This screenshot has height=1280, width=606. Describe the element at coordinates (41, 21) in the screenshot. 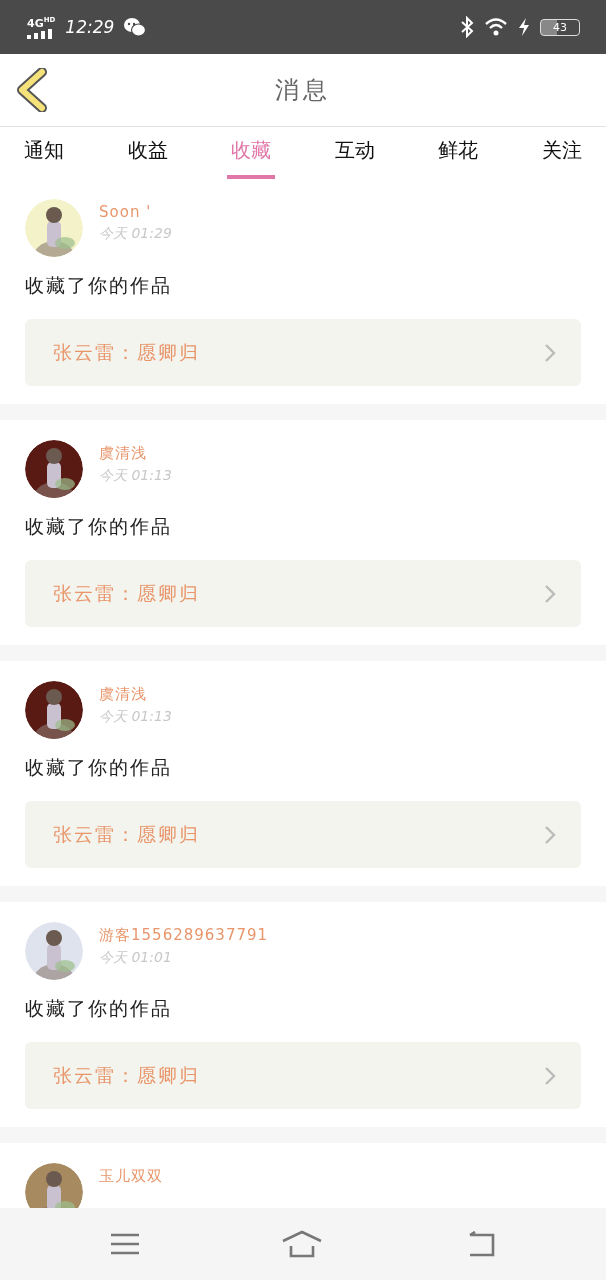

I see `network-label: 4G$^{HD}$` at that location.